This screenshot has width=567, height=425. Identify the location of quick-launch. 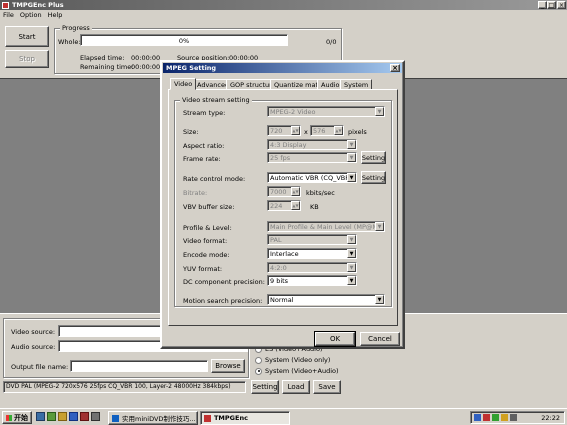
(71, 417).